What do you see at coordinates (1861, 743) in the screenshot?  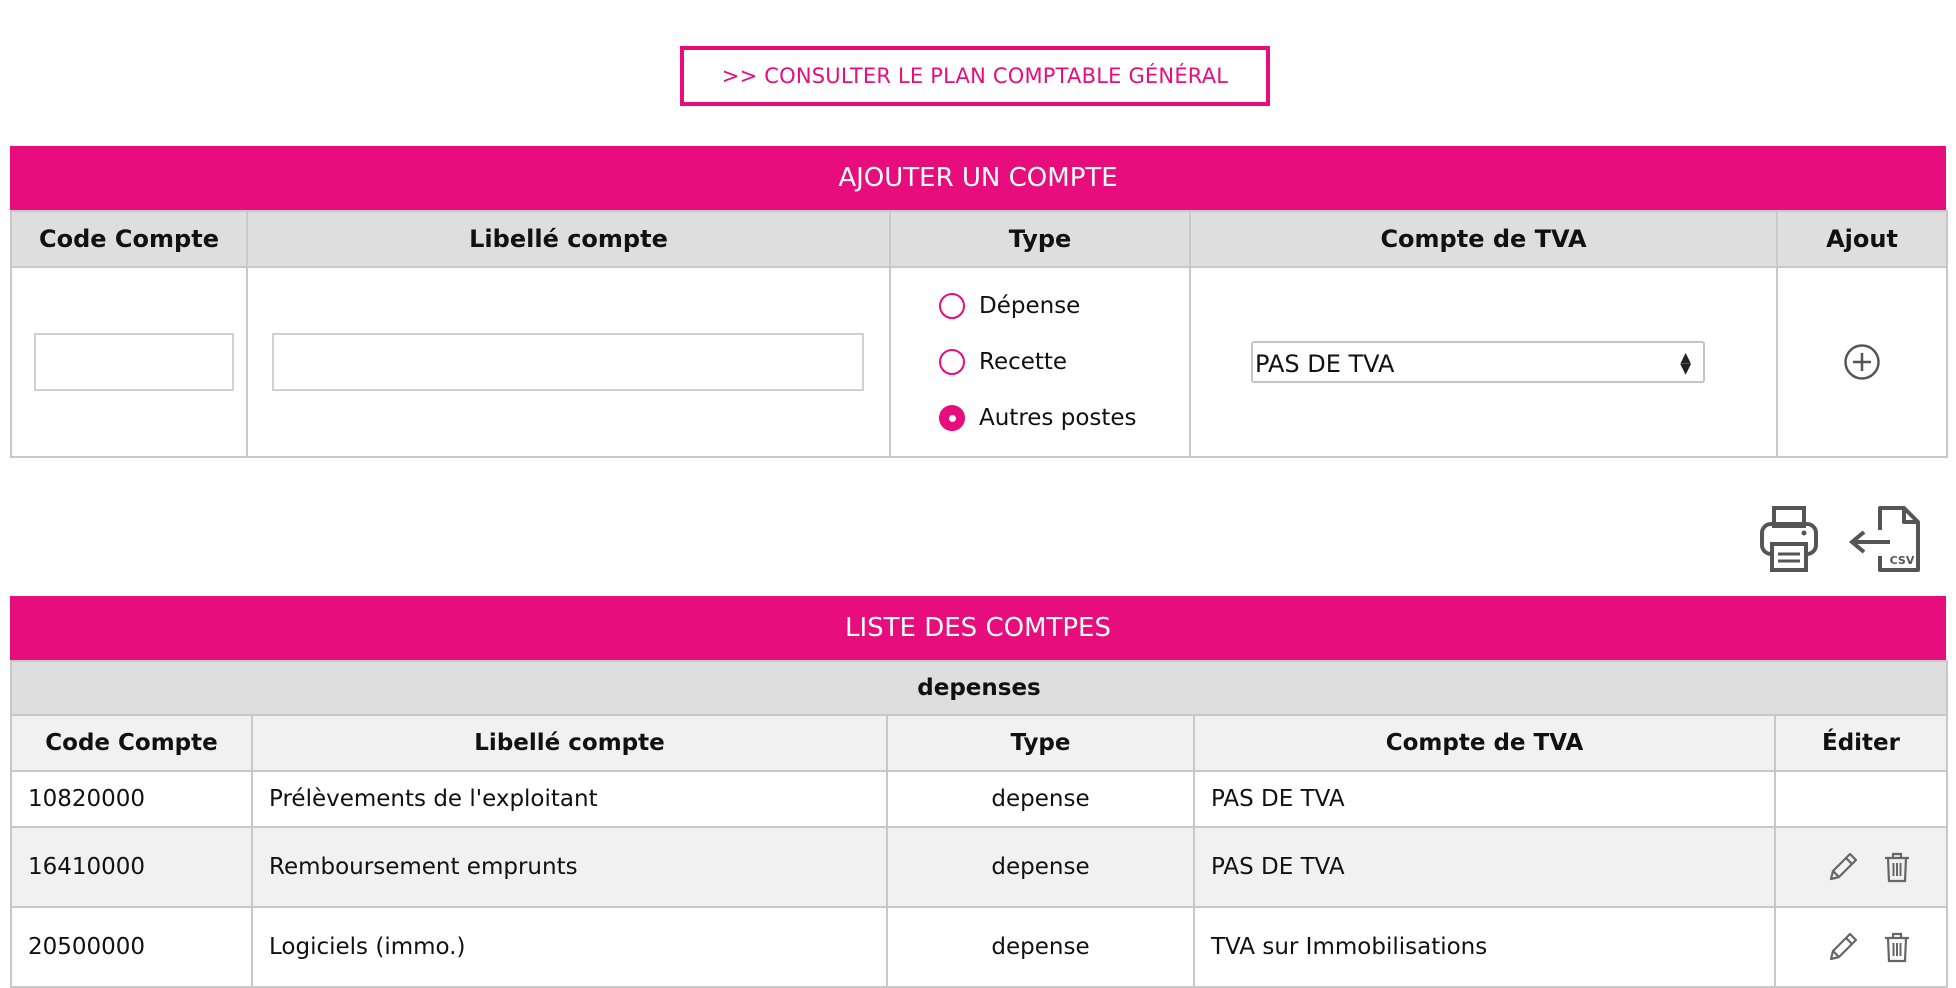 I see `list-col-header-edit: Éditer` at bounding box center [1861, 743].